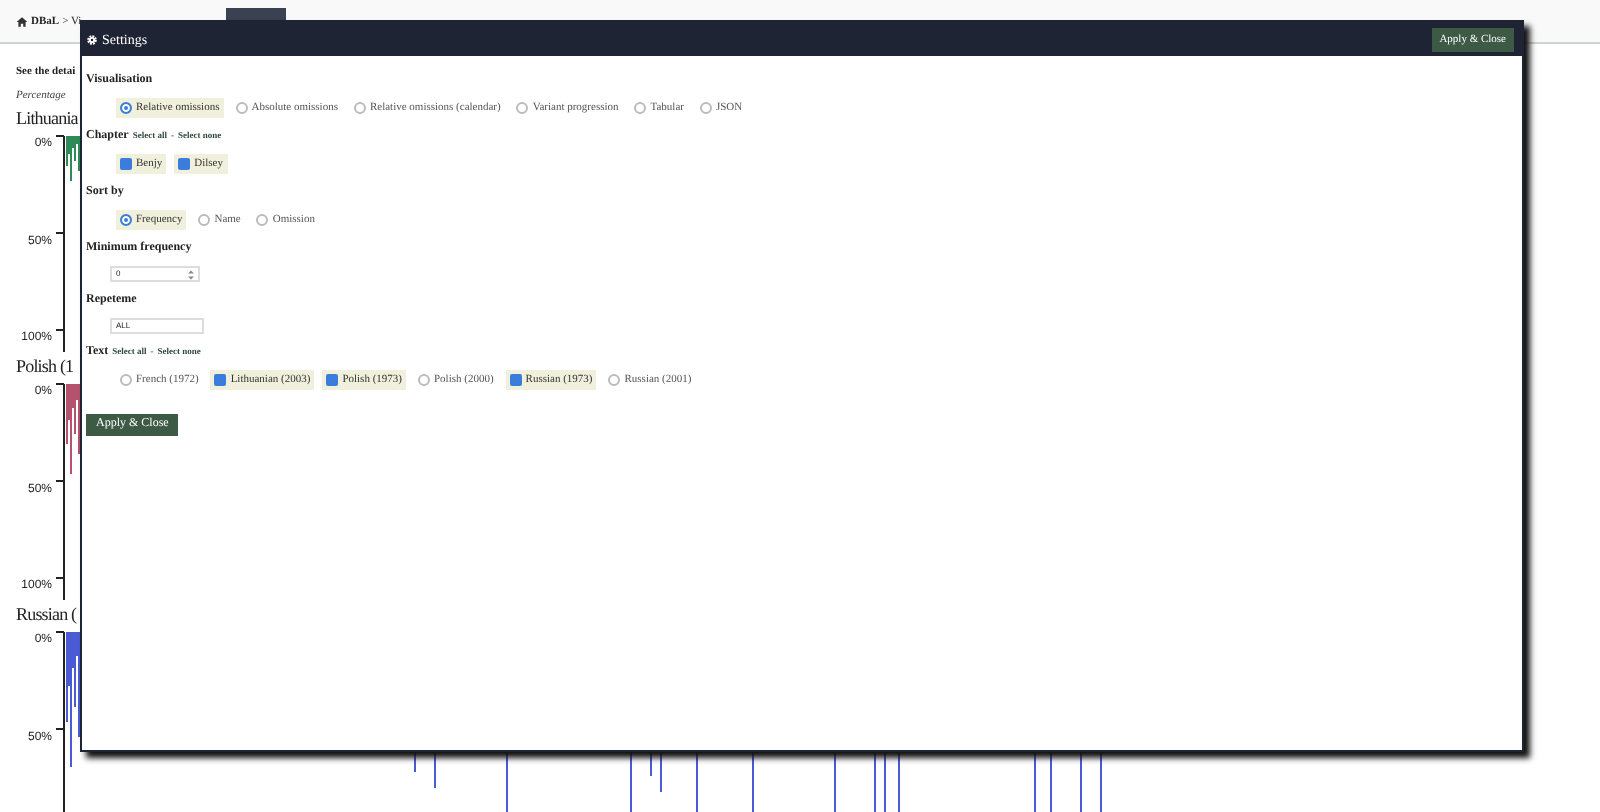 The image size is (1600, 812). What do you see at coordinates (22, 21) in the screenshot?
I see `home-icon` at bounding box center [22, 21].